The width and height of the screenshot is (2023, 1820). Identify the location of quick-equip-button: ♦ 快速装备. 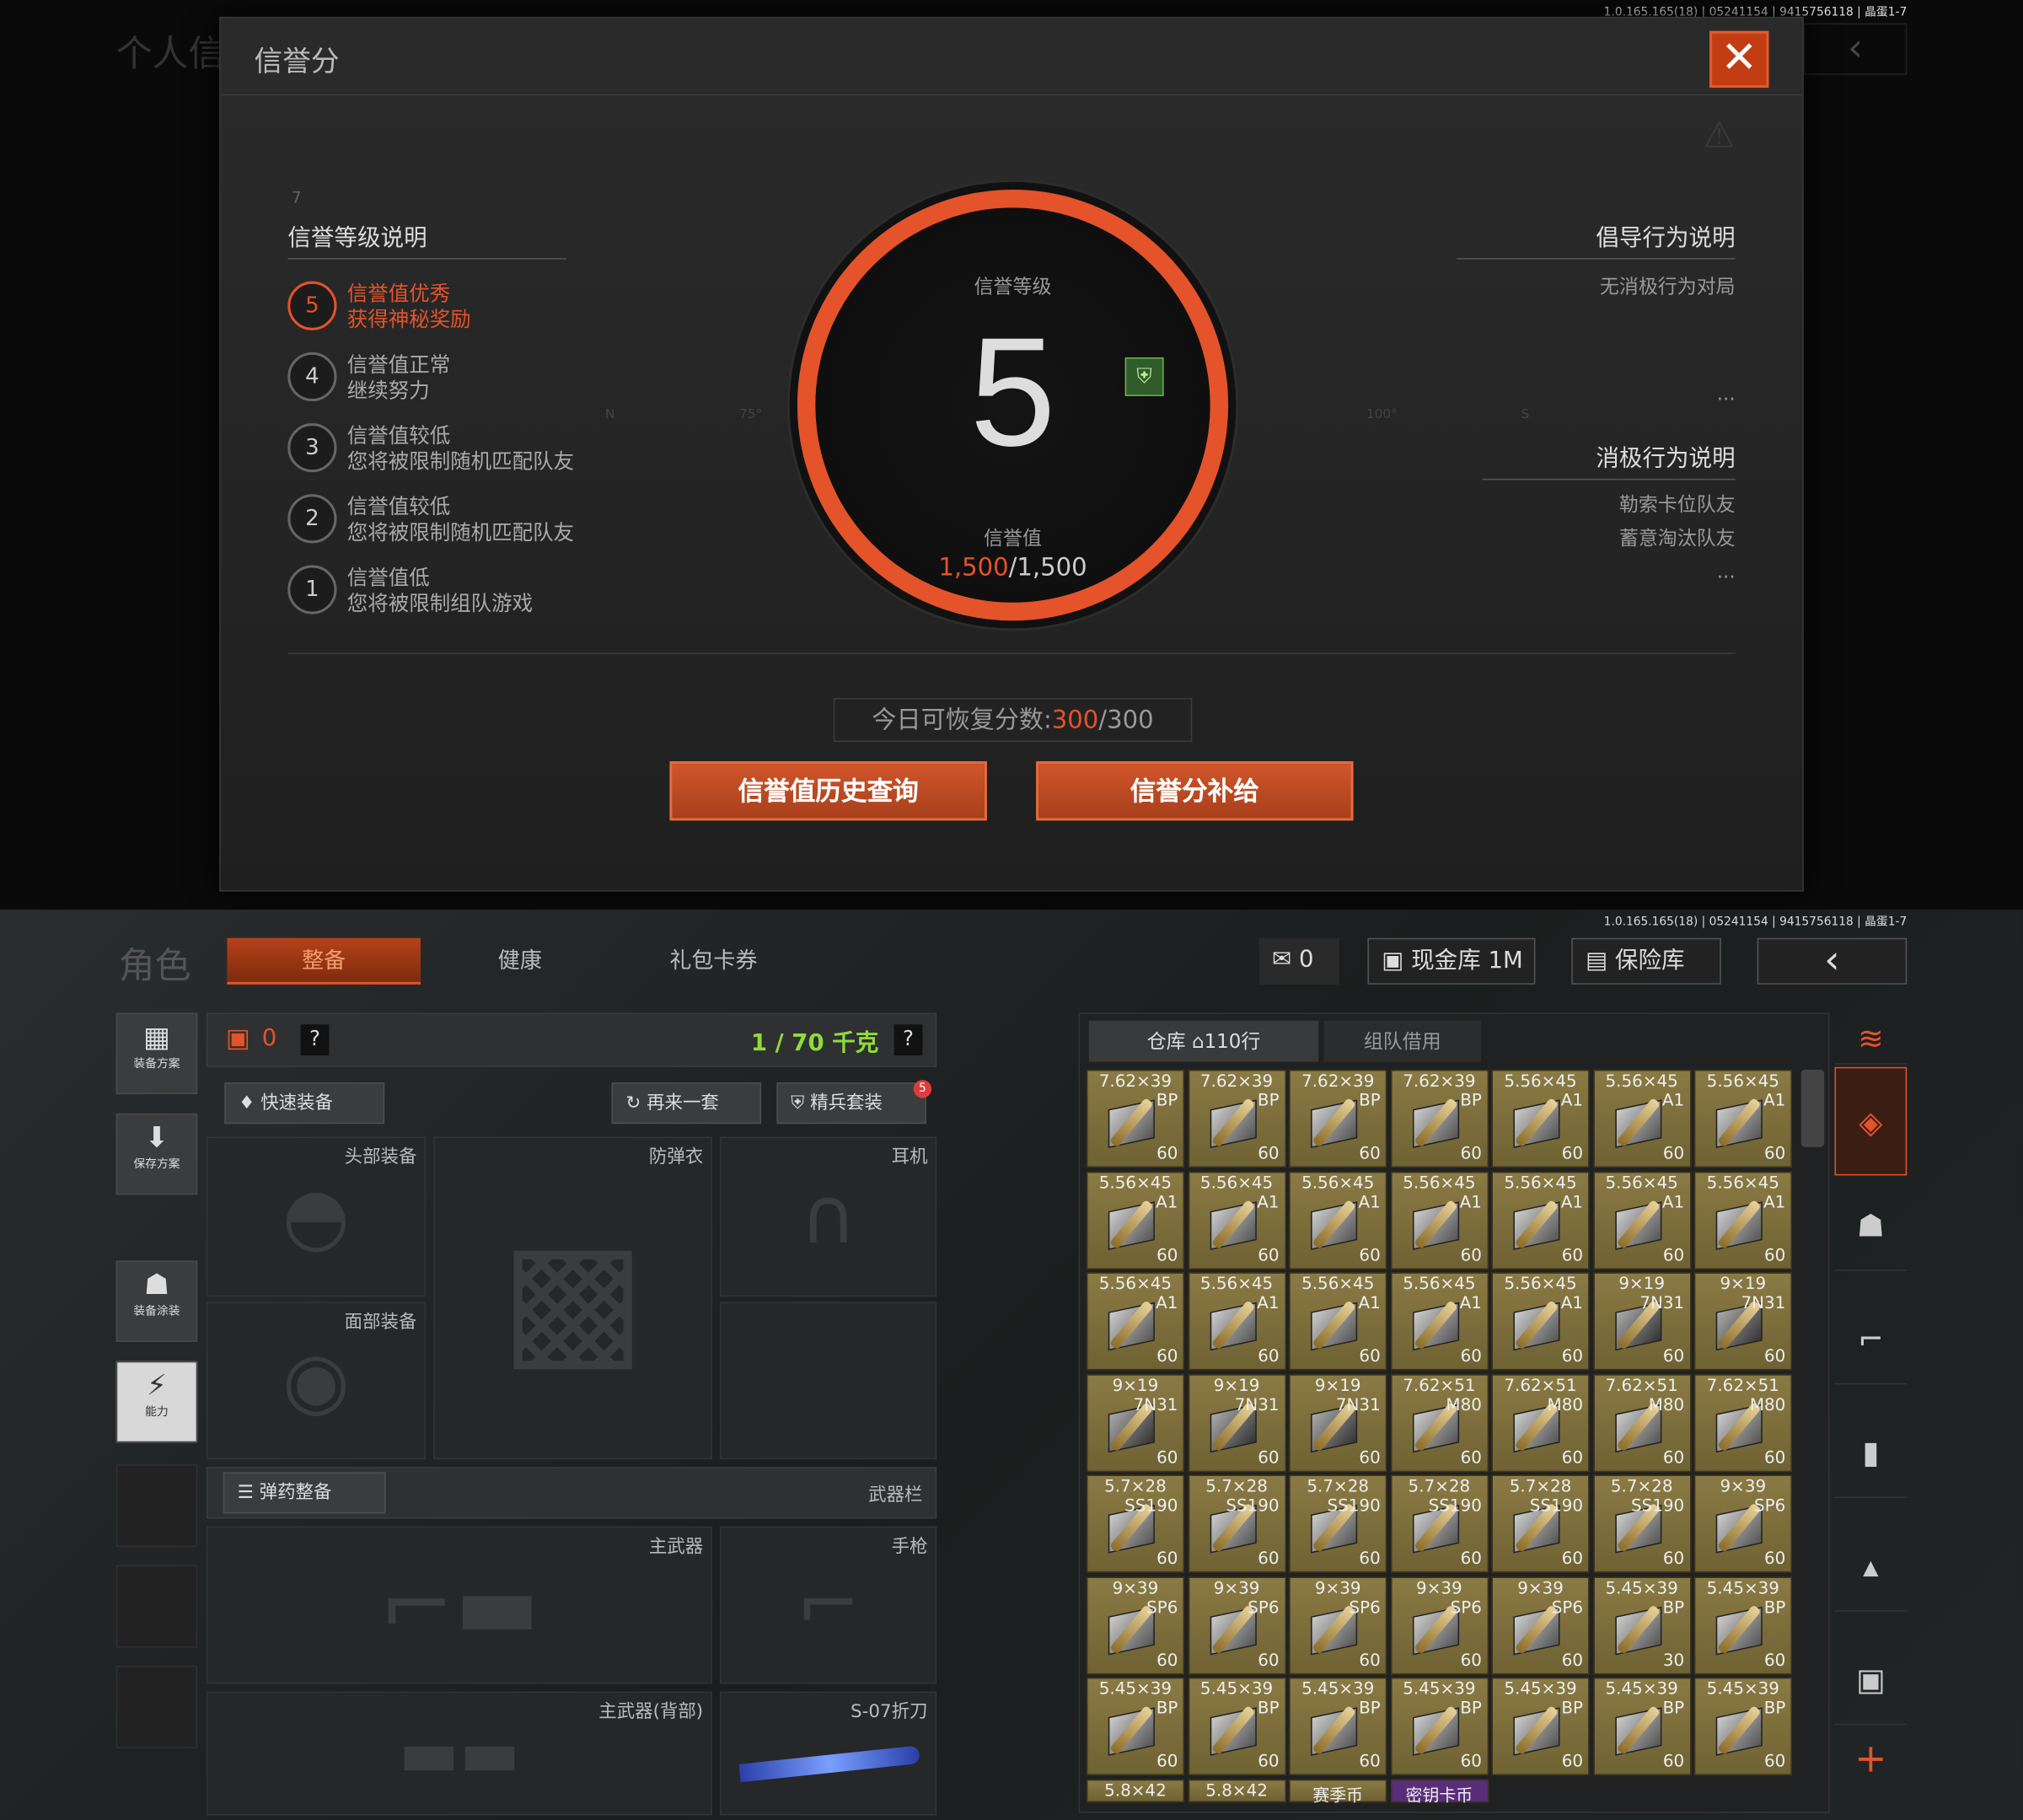
(304, 1104).